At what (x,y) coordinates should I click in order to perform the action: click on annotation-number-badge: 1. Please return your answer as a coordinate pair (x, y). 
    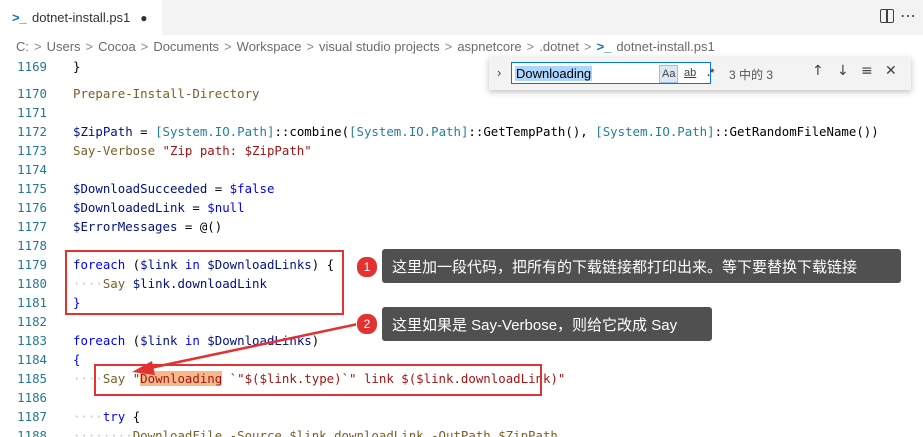
    Looking at the image, I should click on (367, 267).